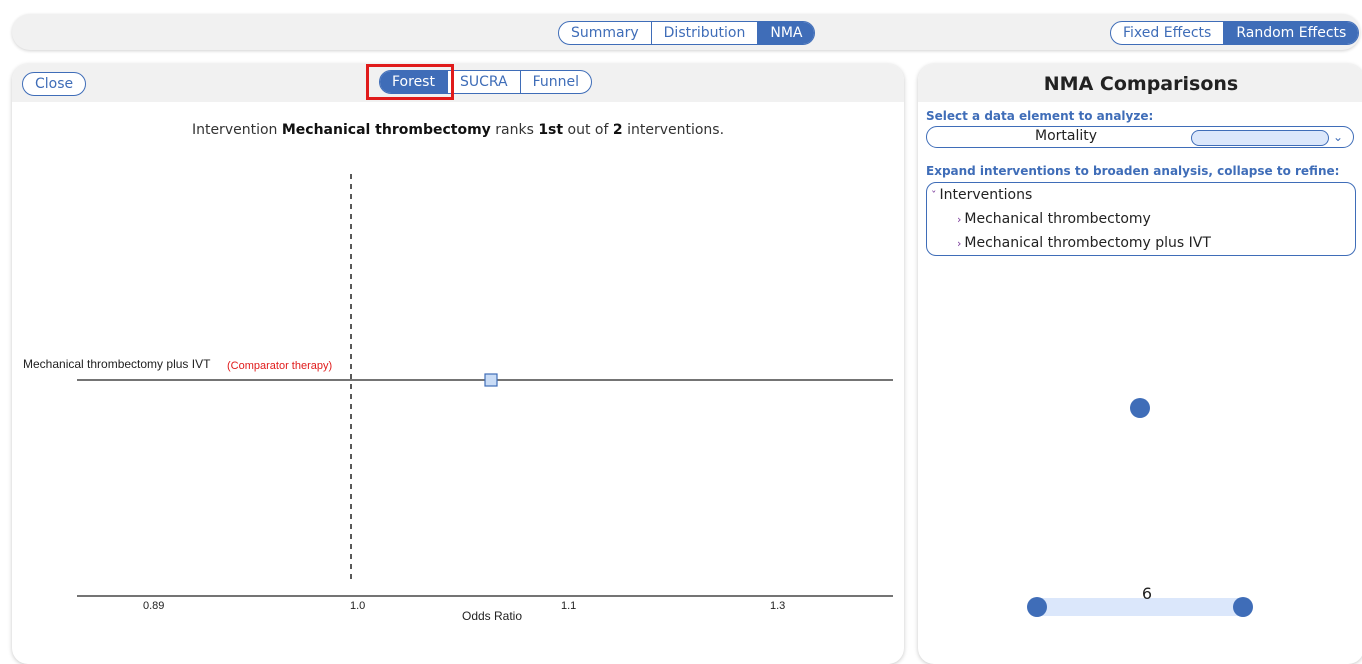  I want to click on random-effects-button: Random Effects, so click(1291, 33).